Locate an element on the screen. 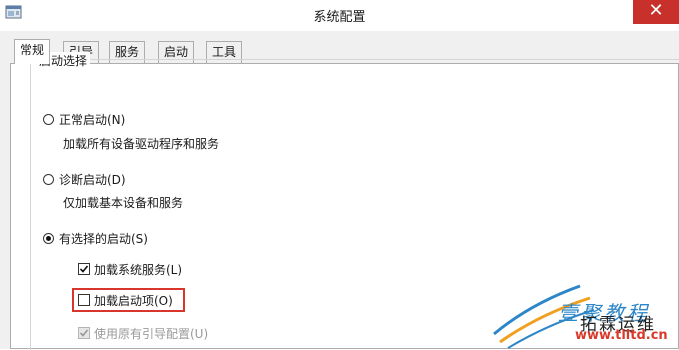 Image resolution: width=679 pixels, height=350 pixels. window-title: 系统配置 is located at coordinates (339, 17).